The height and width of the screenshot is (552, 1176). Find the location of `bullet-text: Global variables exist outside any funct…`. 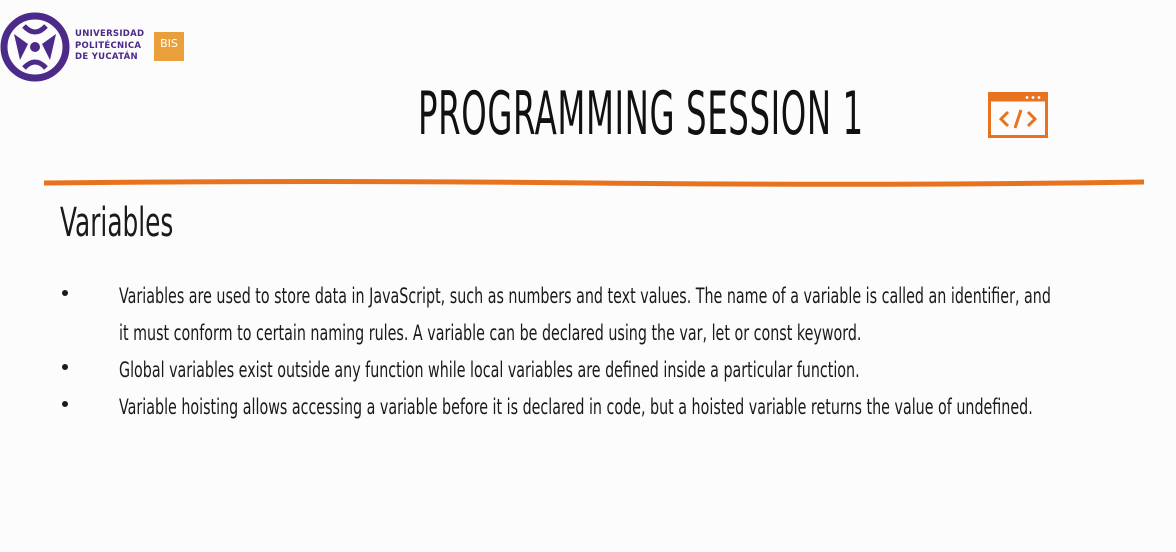

bullet-text: Global variables exist outside any funct… is located at coordinates (489, 370).